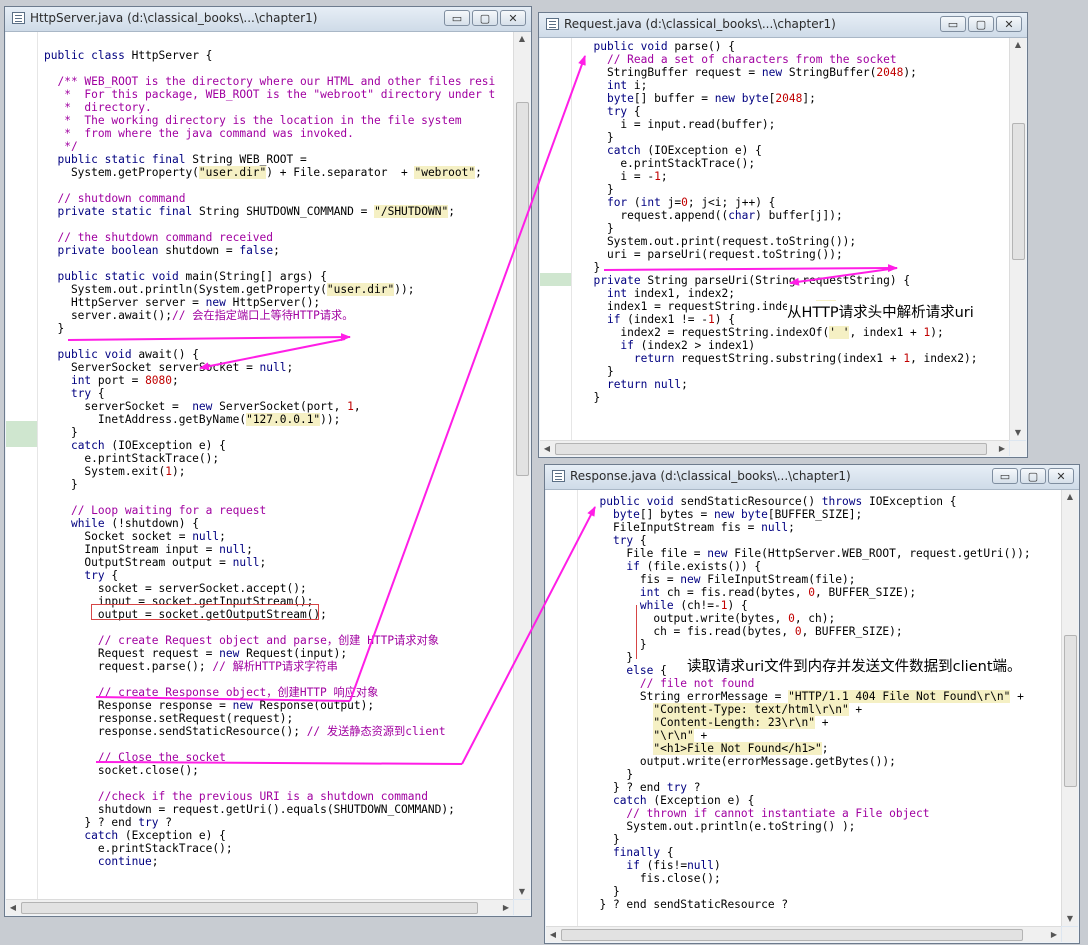 This screenshot has height=945, width=1088. I want to click on code-line: Socket socket = null;, so click(134, 536).